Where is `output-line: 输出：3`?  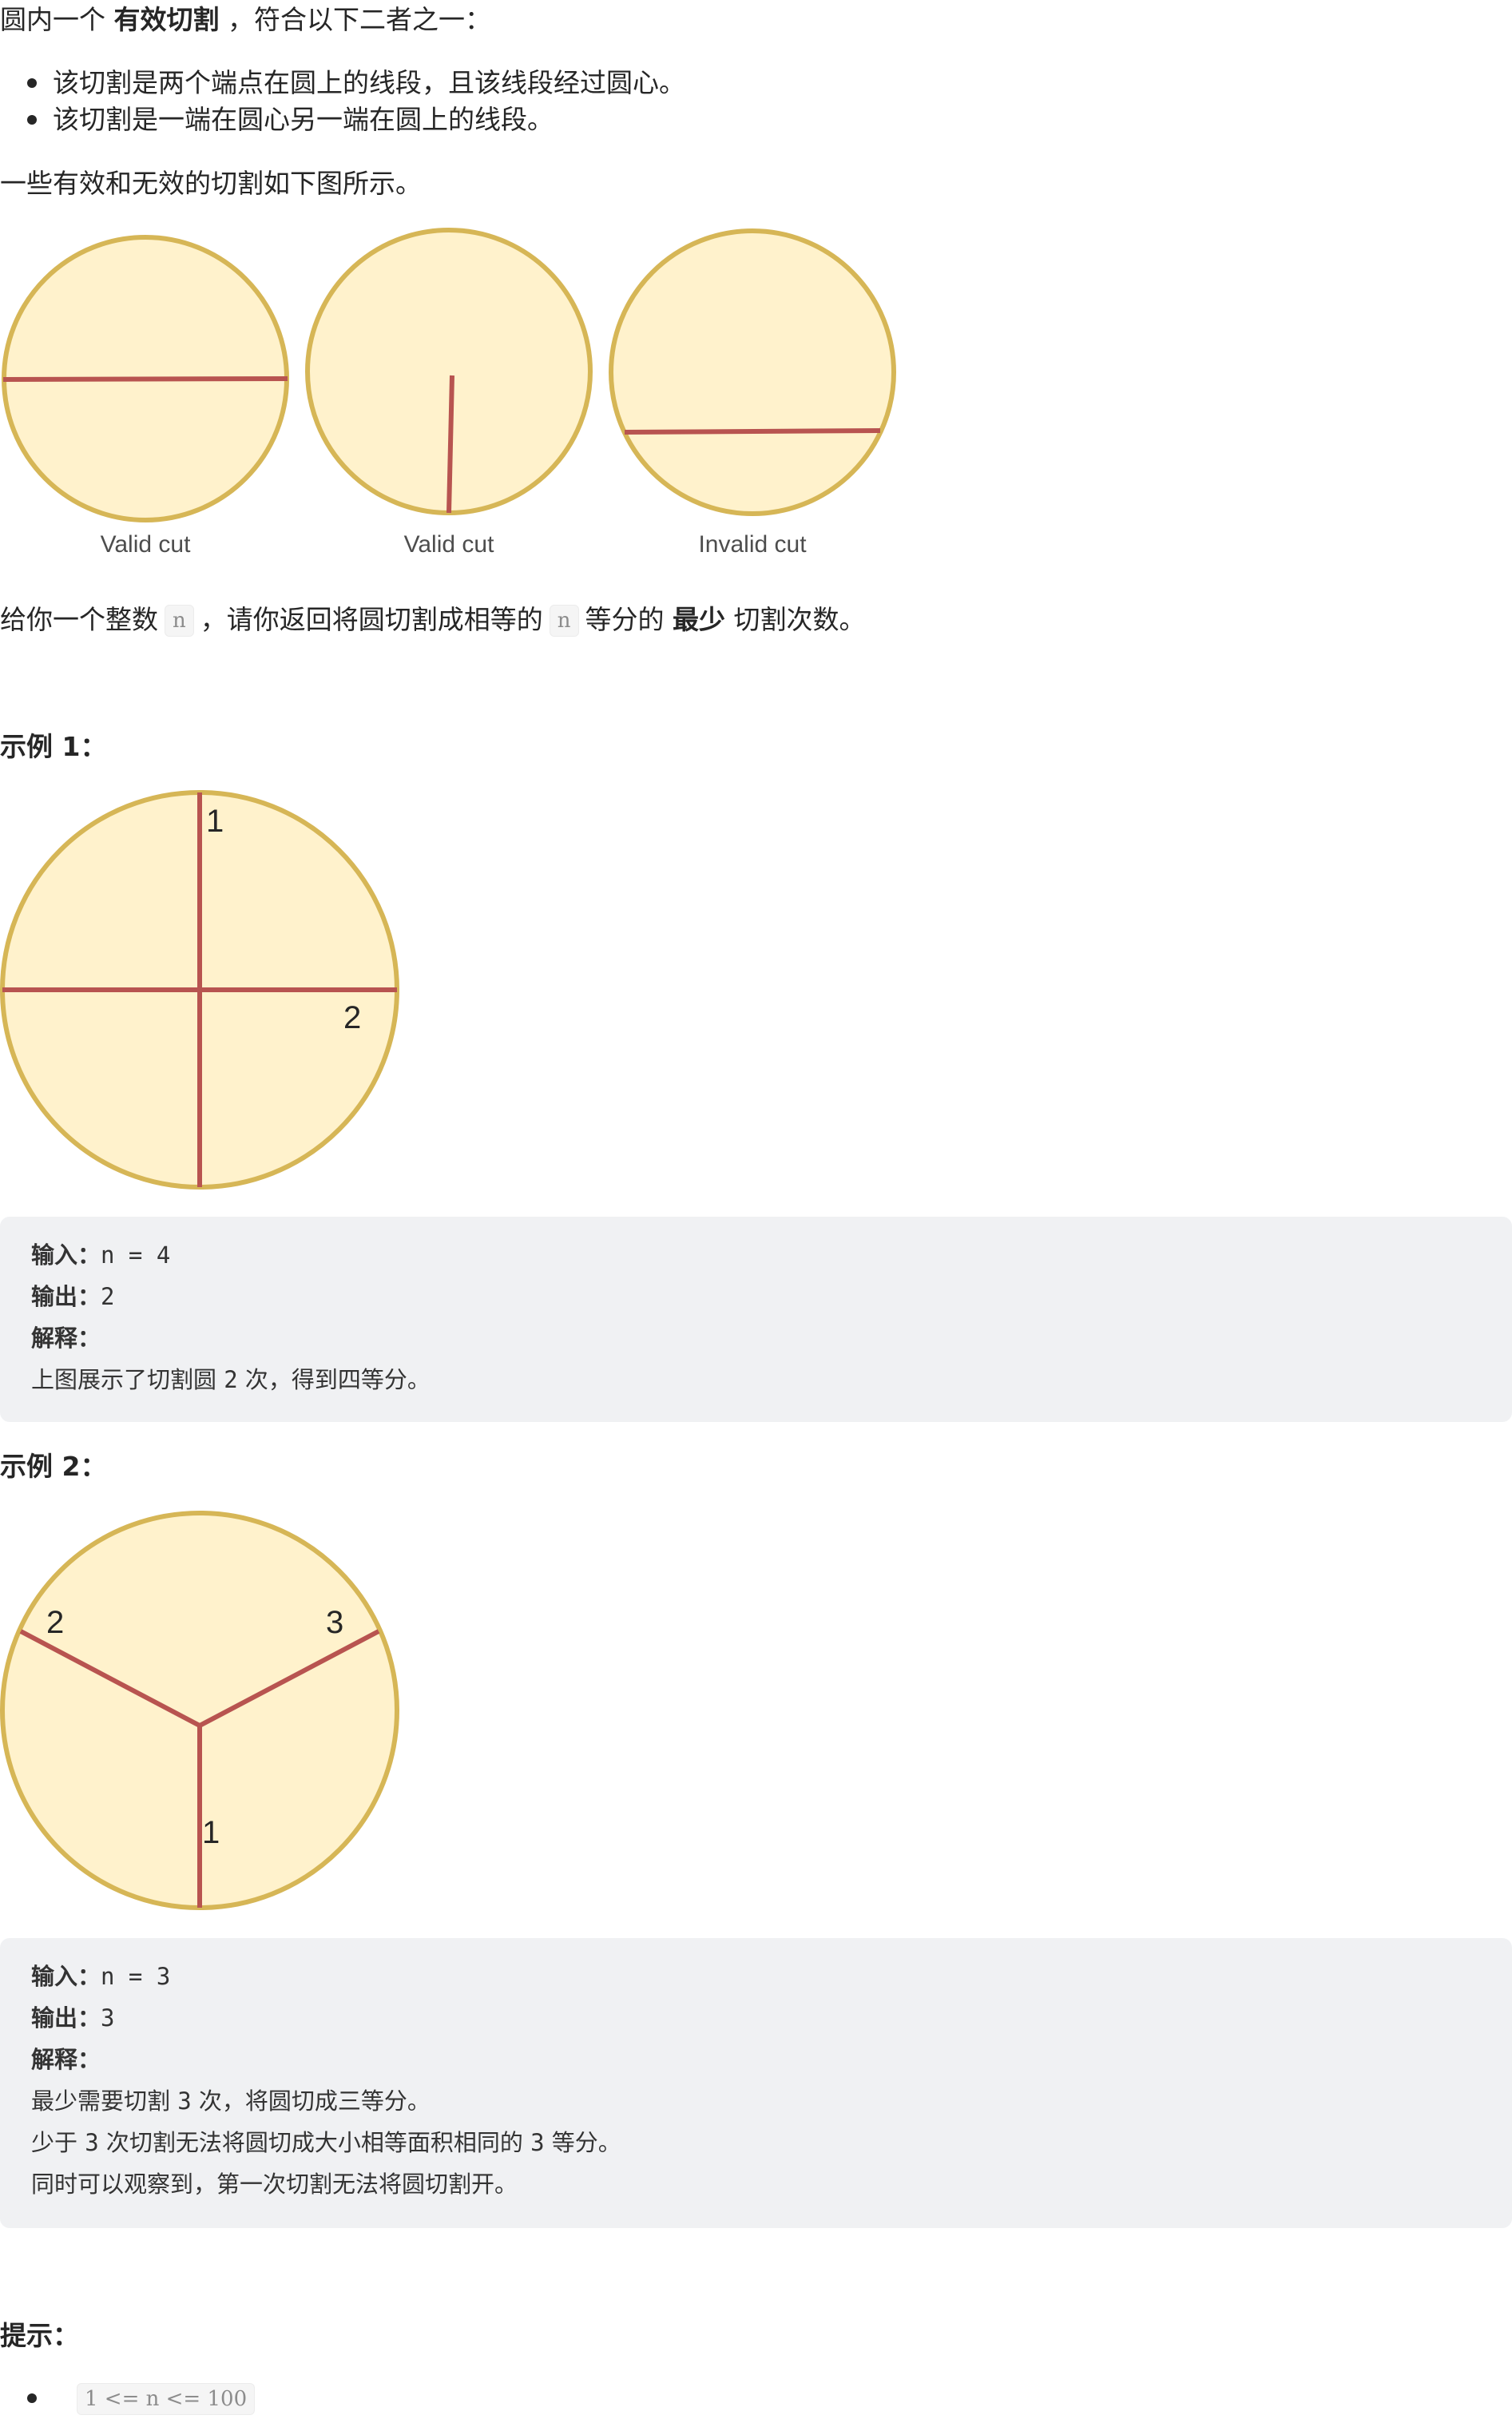 output-line: 输出：3 is located at coordinates (73, 2018).